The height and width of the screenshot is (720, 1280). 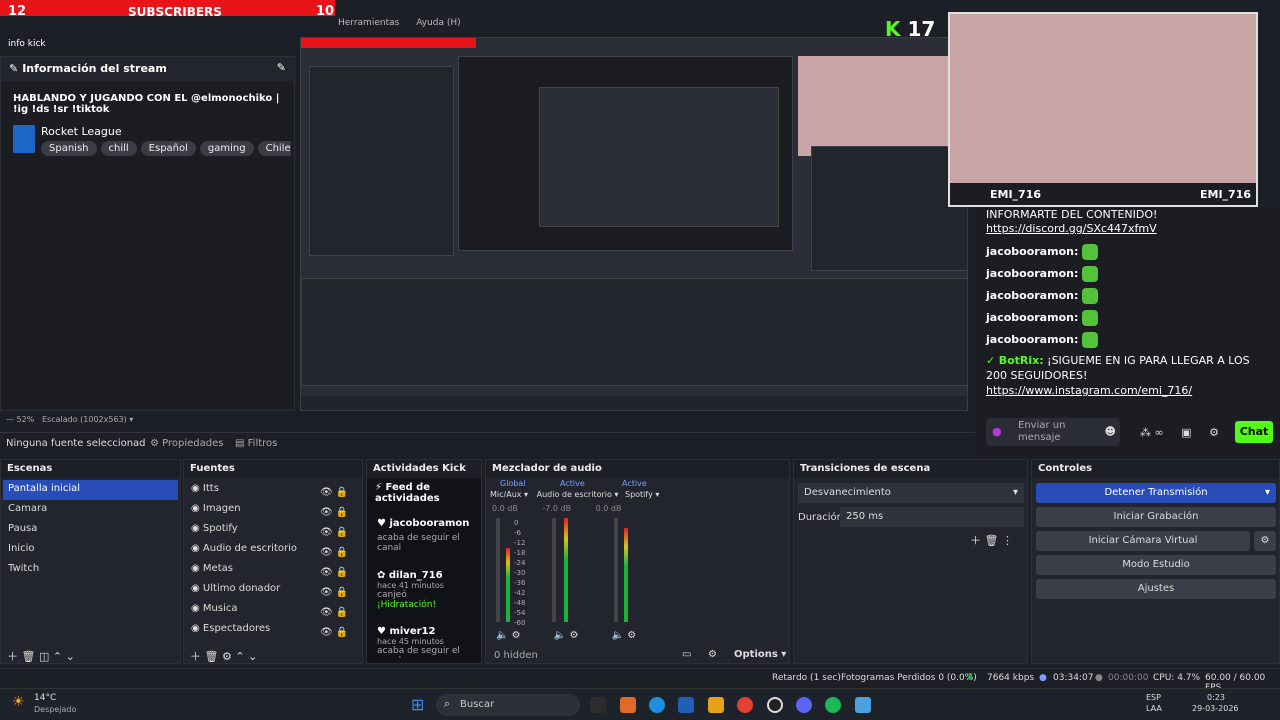 What do you see at coordinates (1156, 565) in the screenshot?
I see `studio-mode-button: Modo Estudio` at bounding box center [1156, 565].